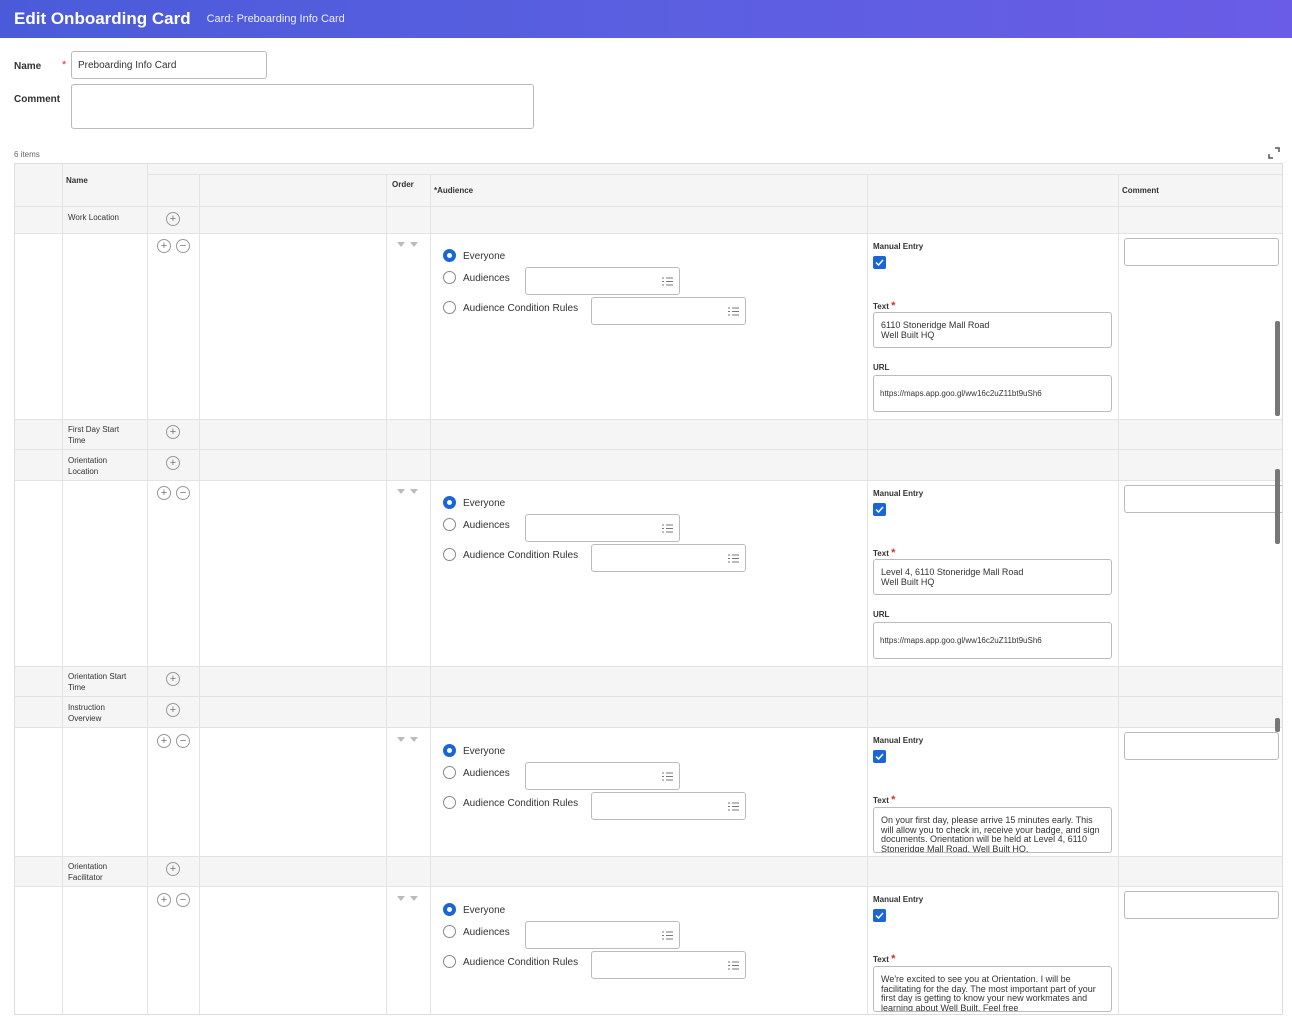  What do you see at coordinates (403, 184) in the screenshot?
I see `column-header-order: Order` at bounding box center [403, 184].